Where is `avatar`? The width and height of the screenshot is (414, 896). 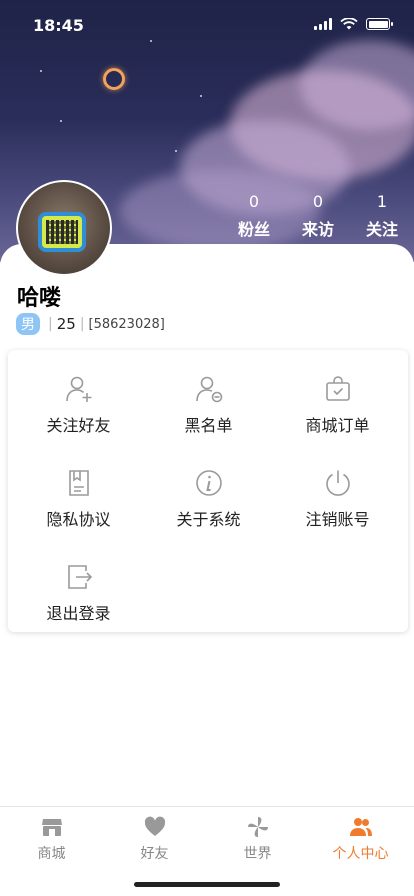
avatar is located at coordinates (64, 228).